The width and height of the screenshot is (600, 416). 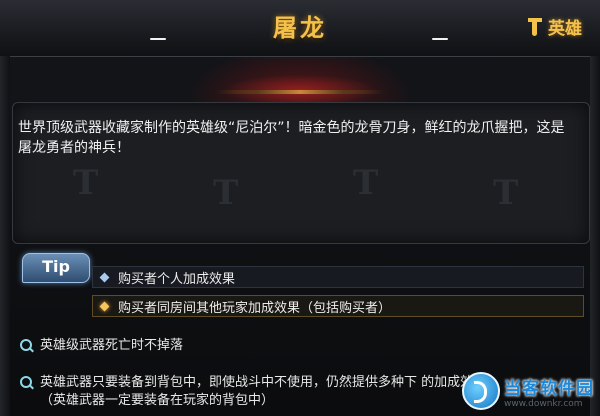 What do you see at coordinates (112, 345) in the screenshot?
I see `feature-text: 英雄级武器死亡时不掉落` at bounding box center [112, 345].